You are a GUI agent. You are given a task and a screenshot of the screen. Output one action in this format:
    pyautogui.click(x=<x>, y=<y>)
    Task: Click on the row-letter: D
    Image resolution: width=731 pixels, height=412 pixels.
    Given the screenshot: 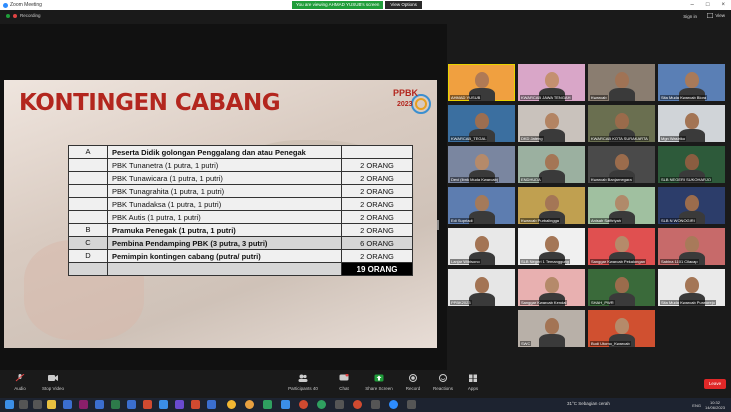 What is the action you would take?
    pyautogui.click(x=88, y=256)
    